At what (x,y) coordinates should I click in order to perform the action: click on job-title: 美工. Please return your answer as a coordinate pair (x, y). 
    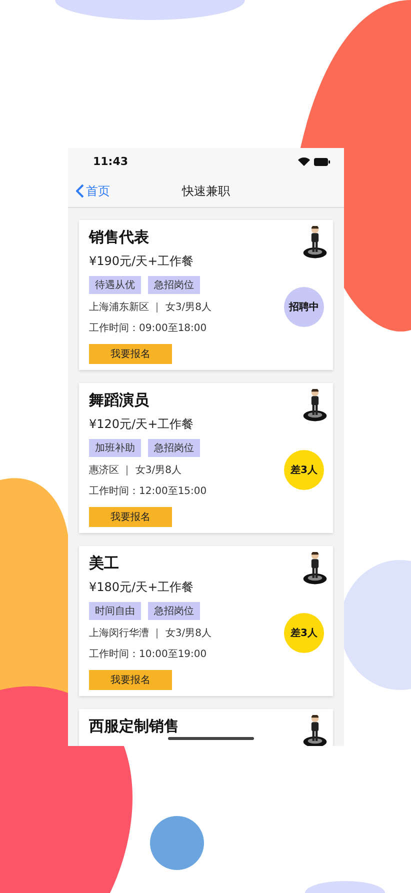
    Looking at the image, I should click on (104, 563).